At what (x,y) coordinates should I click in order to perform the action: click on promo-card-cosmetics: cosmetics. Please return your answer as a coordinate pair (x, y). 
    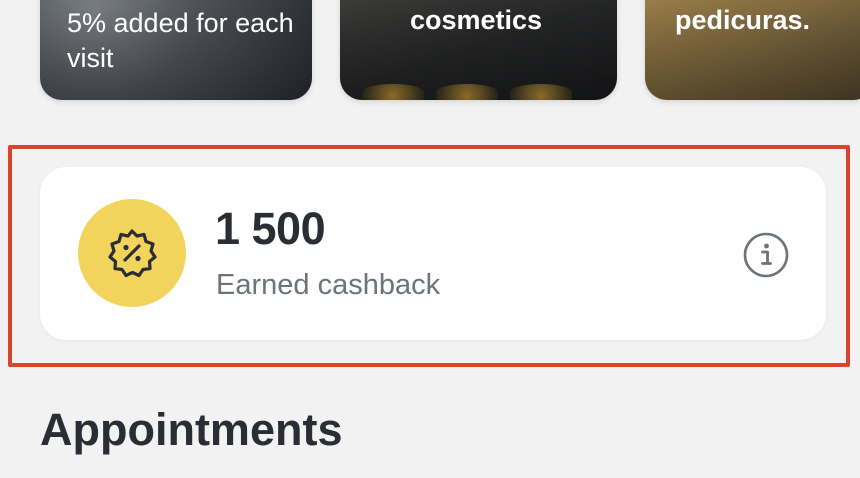
    Looking at the image, I should click on (478, 50).